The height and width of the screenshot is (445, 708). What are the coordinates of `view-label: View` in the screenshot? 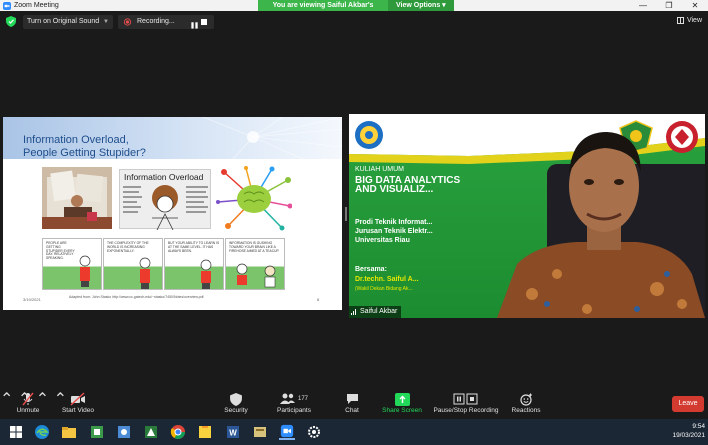 It's located at (694, 20).